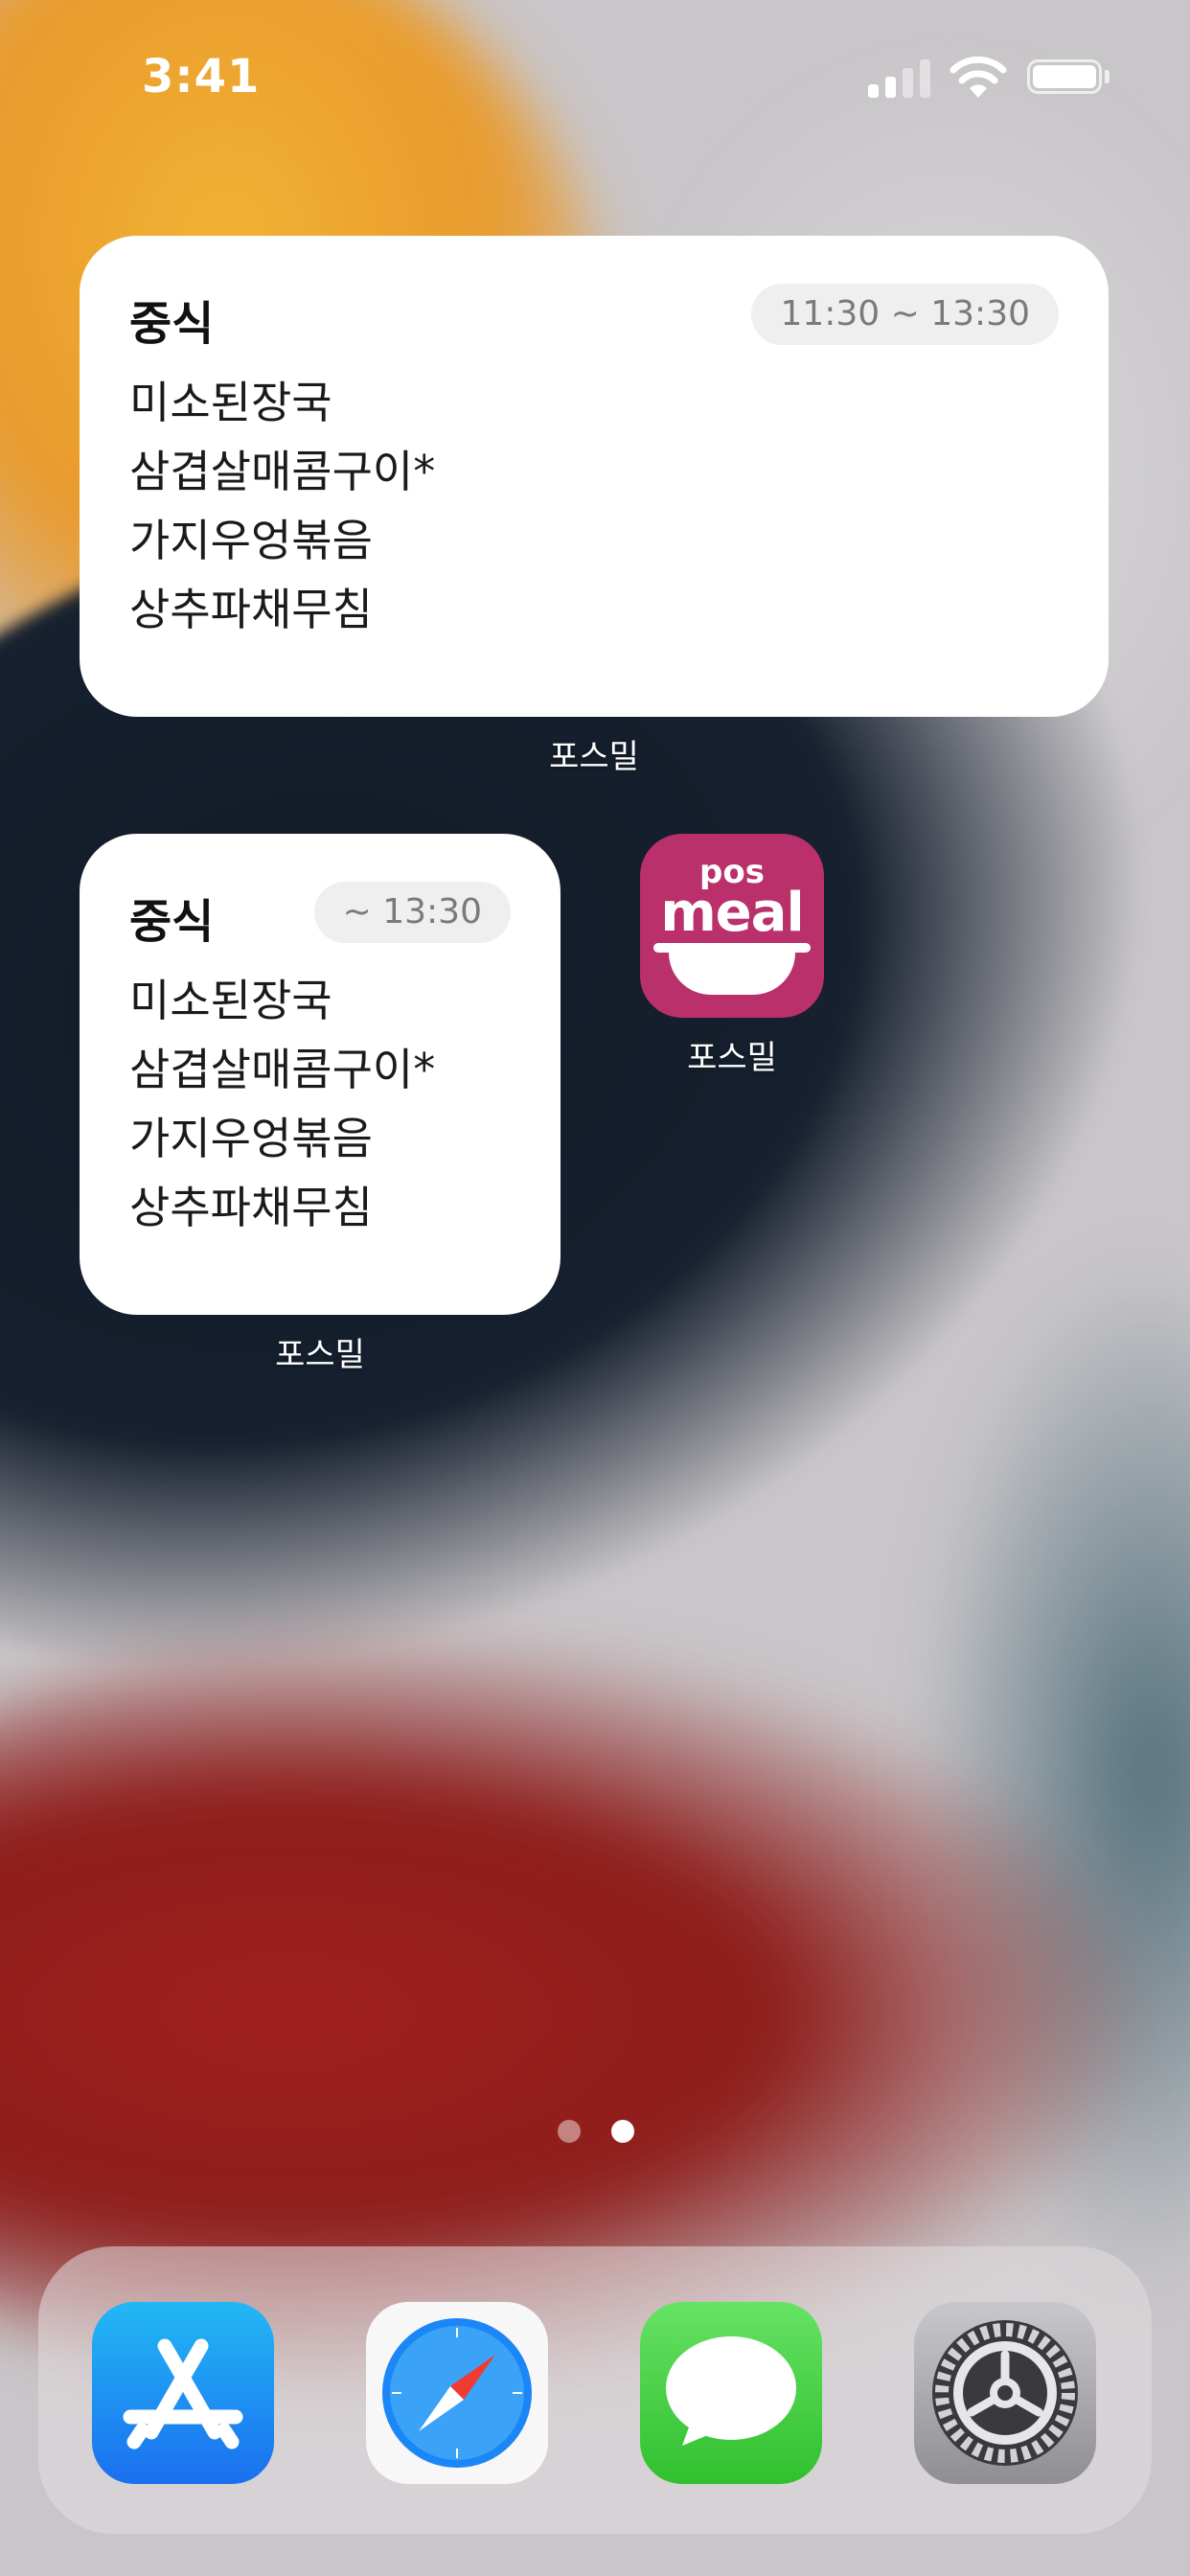 The height and width of the screenshot is (2576, 1190). What do you see at coordinates (732, 948) in the screenshot?
I see `bowl-icon` at bounding box center [732, 948].